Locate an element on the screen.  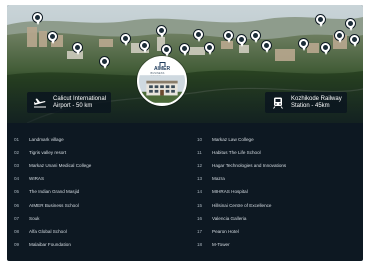
list-item: 17 Pearon Hotel is located at coordinates (280, 231).